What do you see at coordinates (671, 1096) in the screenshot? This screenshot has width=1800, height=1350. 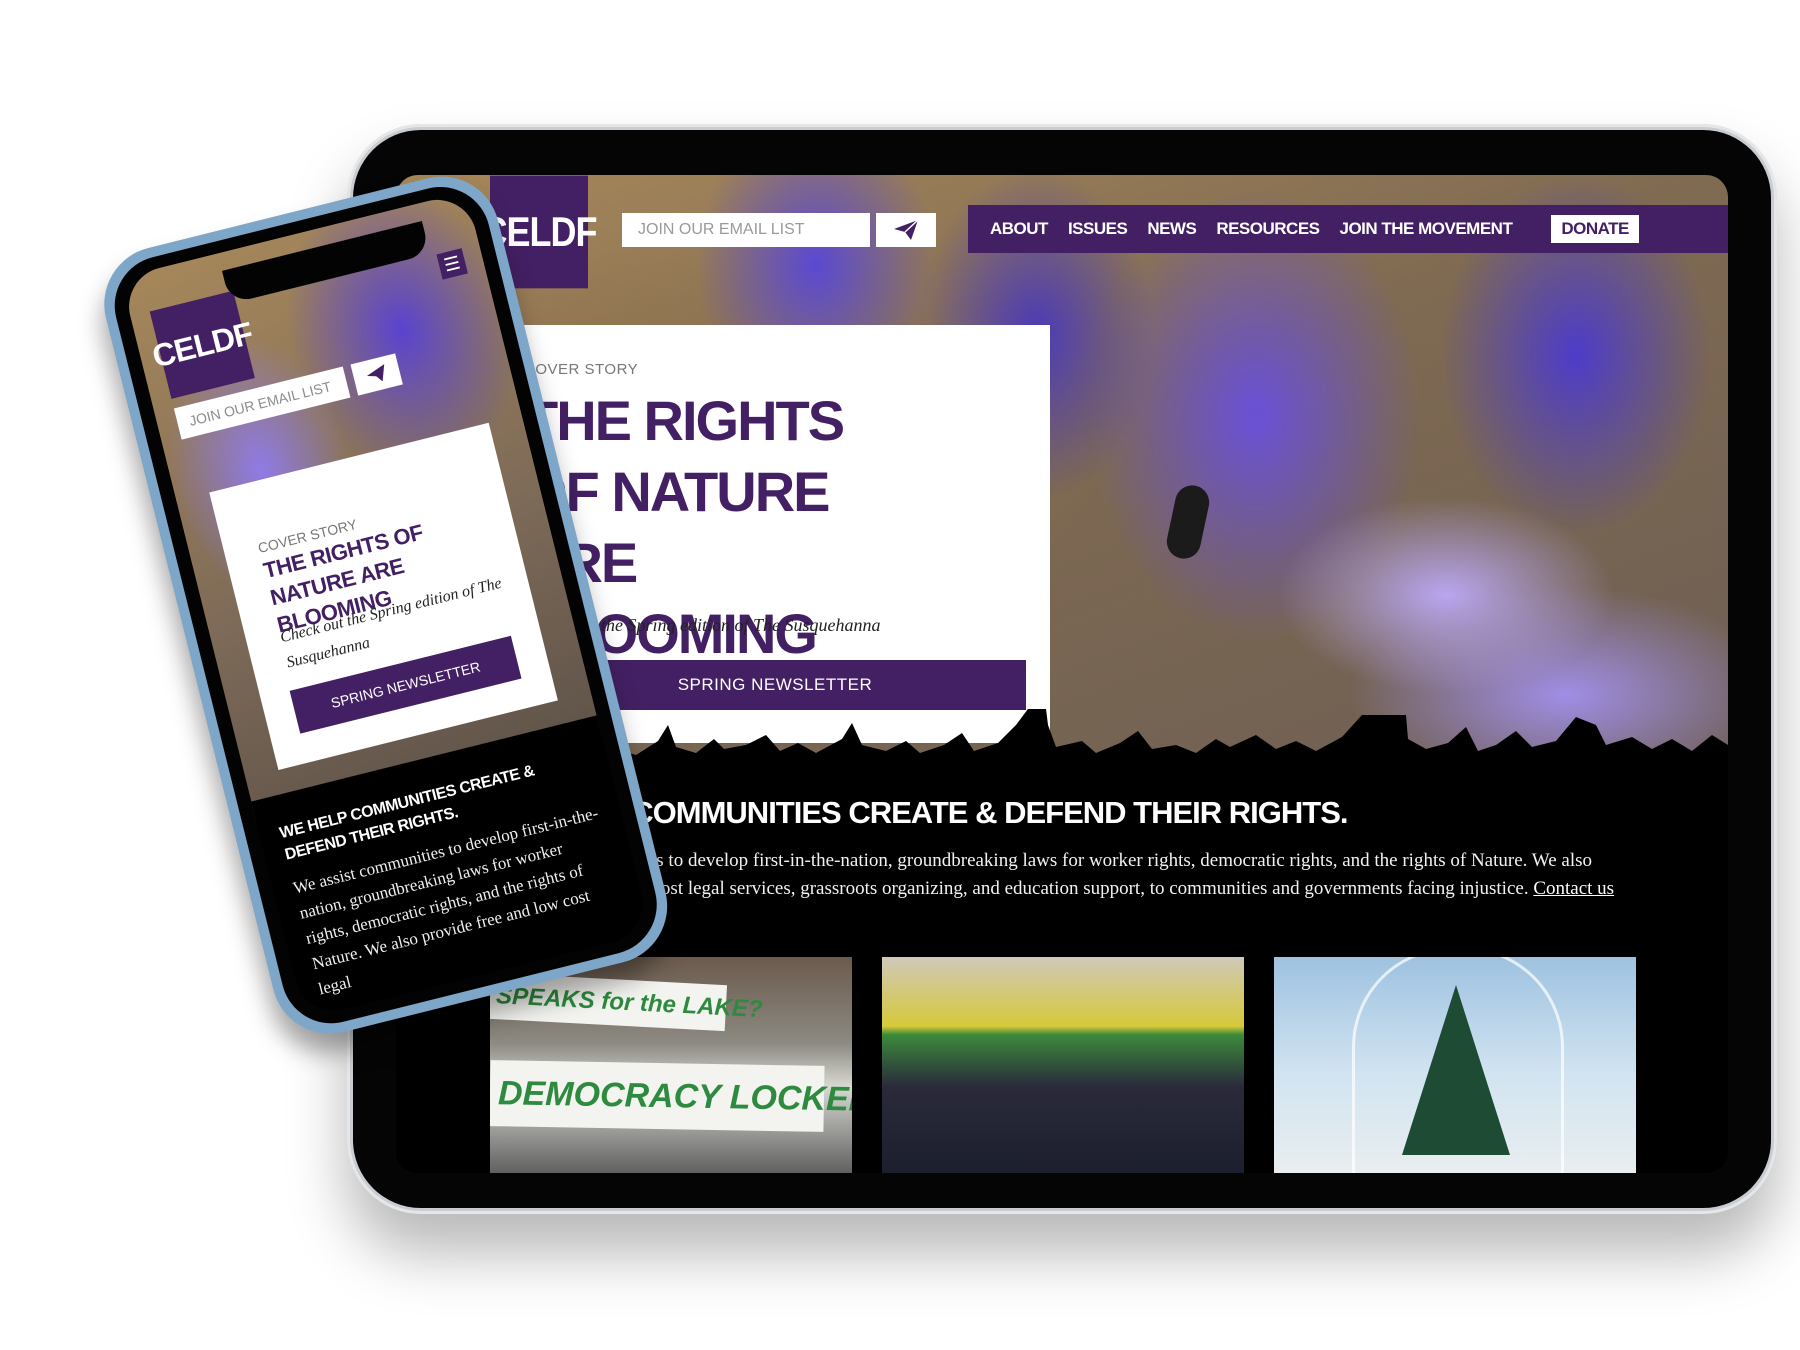 I see `banner-democracy-locked-out: DEMOCRACY LOCKED OUT!` at bounding box center [671, 1096].